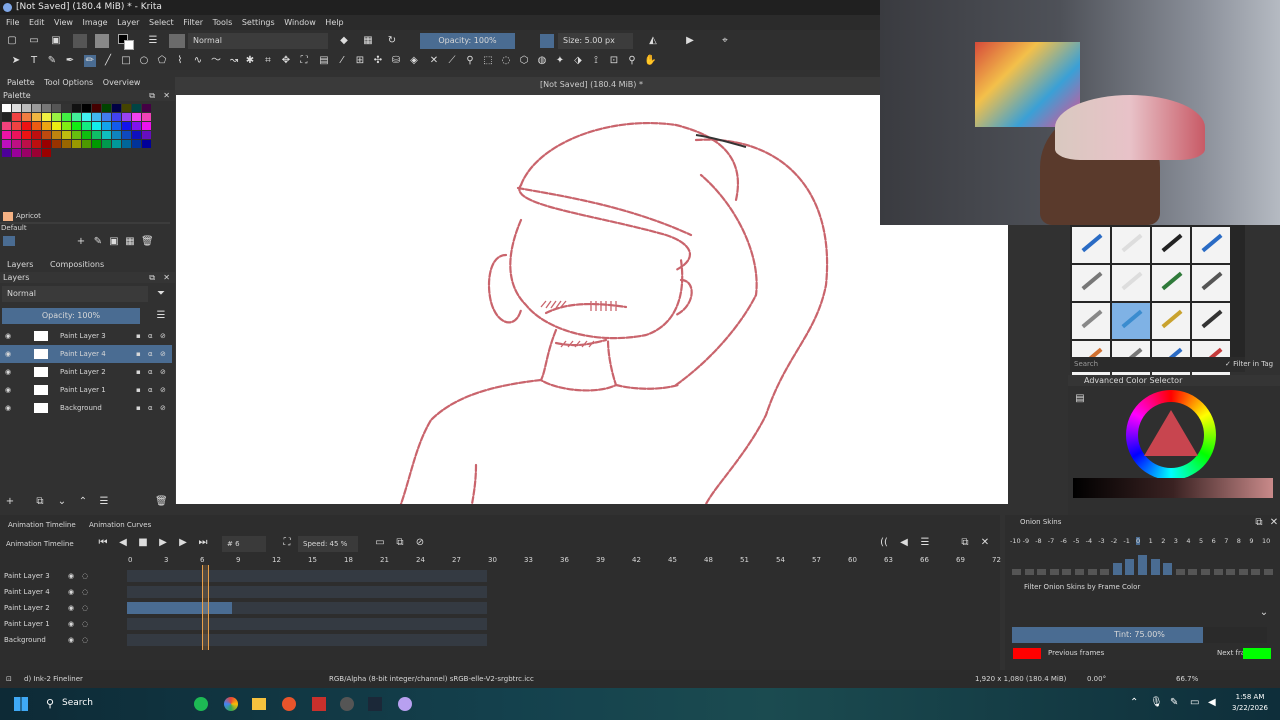 Image resolution: width=1280 pixels, height=720 pixels. I want to click on onion-frame-number: -7, so click(1051, 541).